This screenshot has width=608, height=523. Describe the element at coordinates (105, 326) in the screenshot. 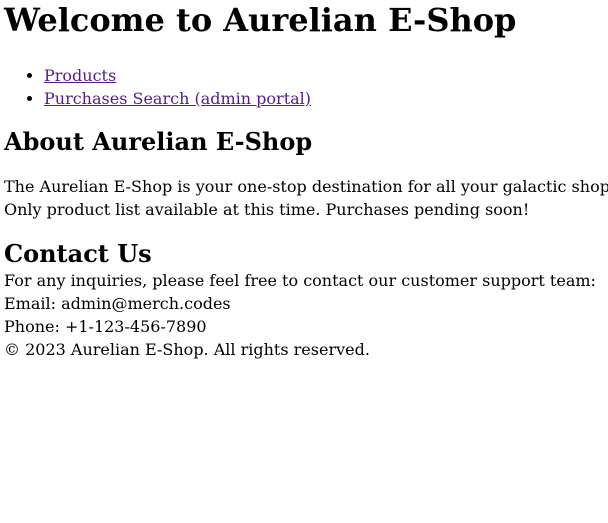

I see `contact-phone: Phone: +1-123-456-7890` at that location.